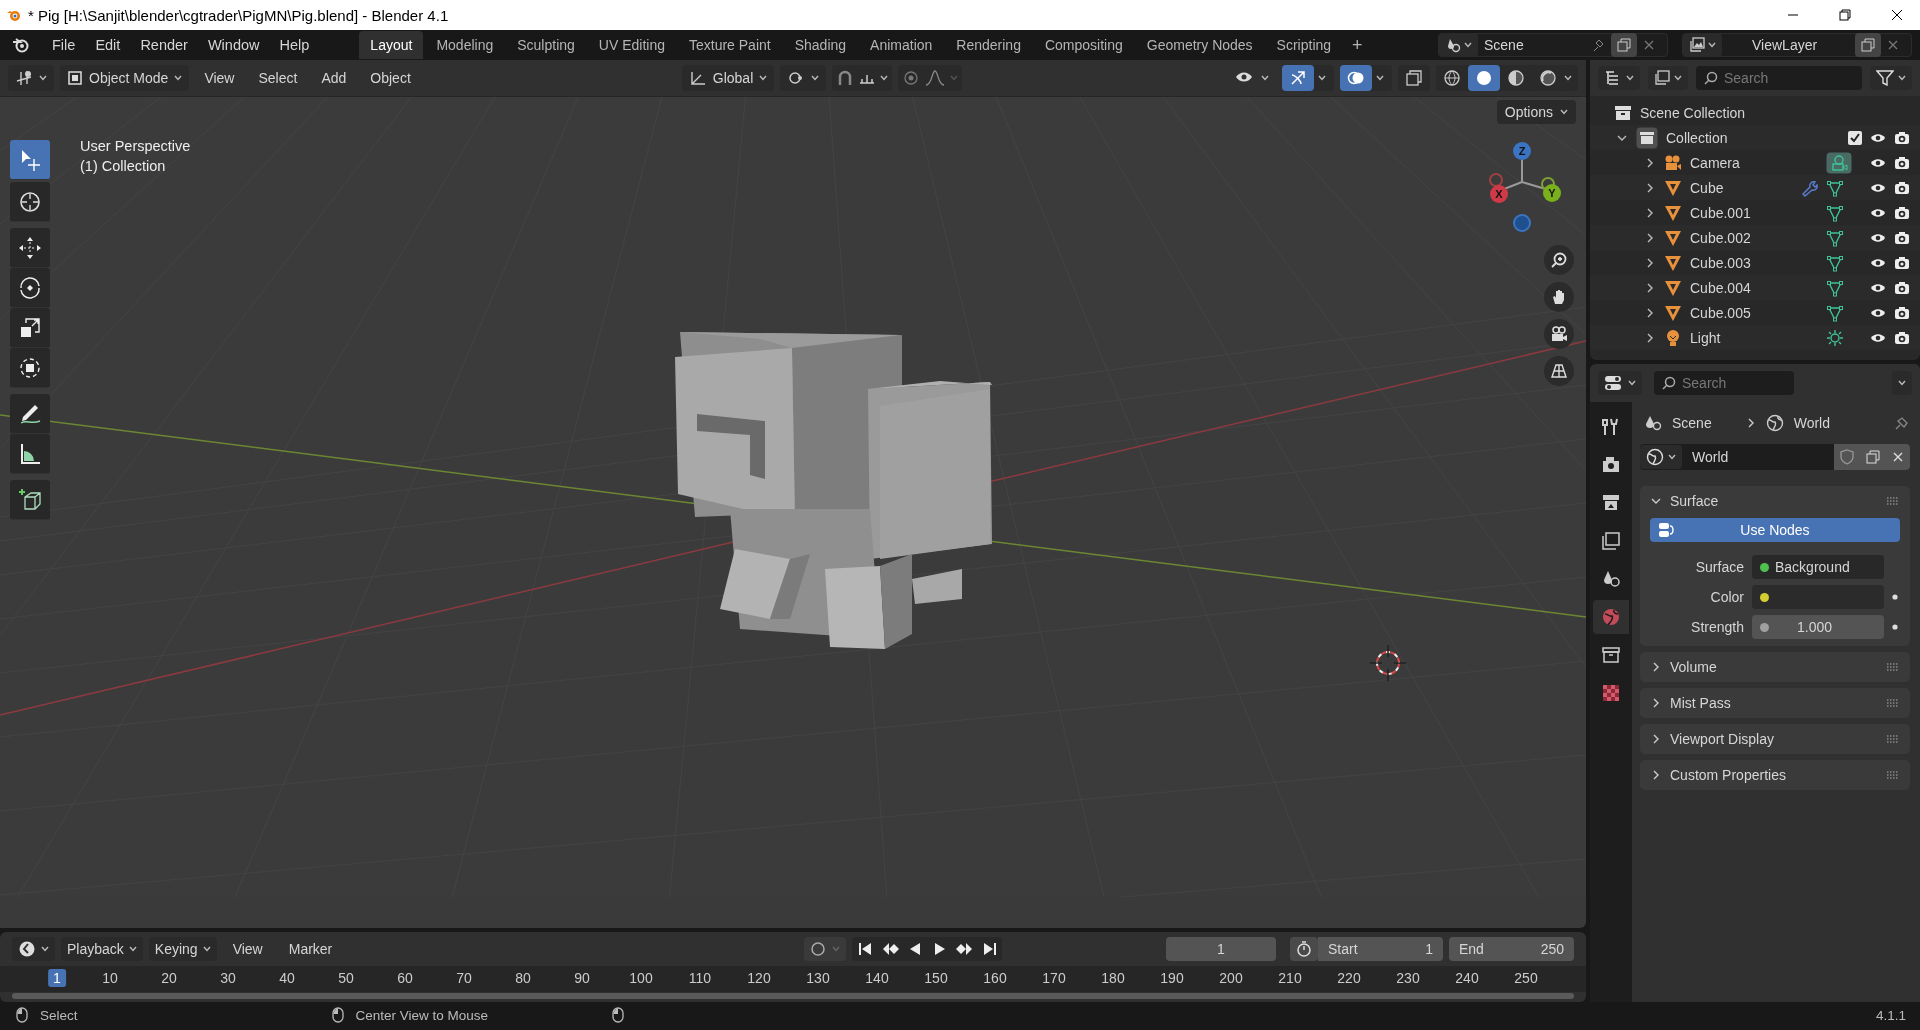  I want to click on scrollbar, so click(793, 996).